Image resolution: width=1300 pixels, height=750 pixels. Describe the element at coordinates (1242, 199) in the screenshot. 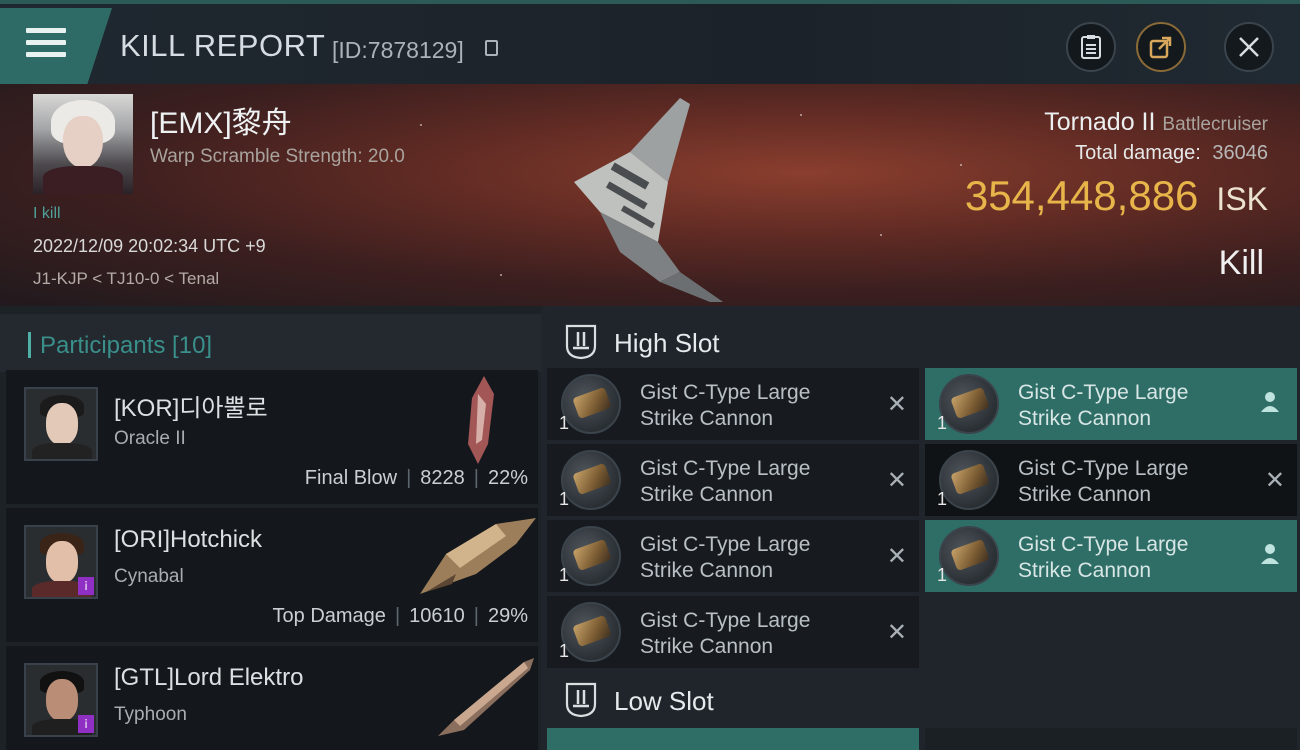

I see `isk-unit: ISK` at that location.